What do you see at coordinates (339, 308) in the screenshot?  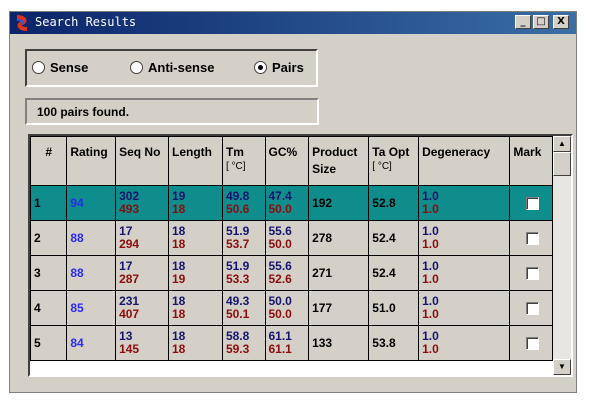 I see `cell-product-size: 177` at bounding box center [339, 308].